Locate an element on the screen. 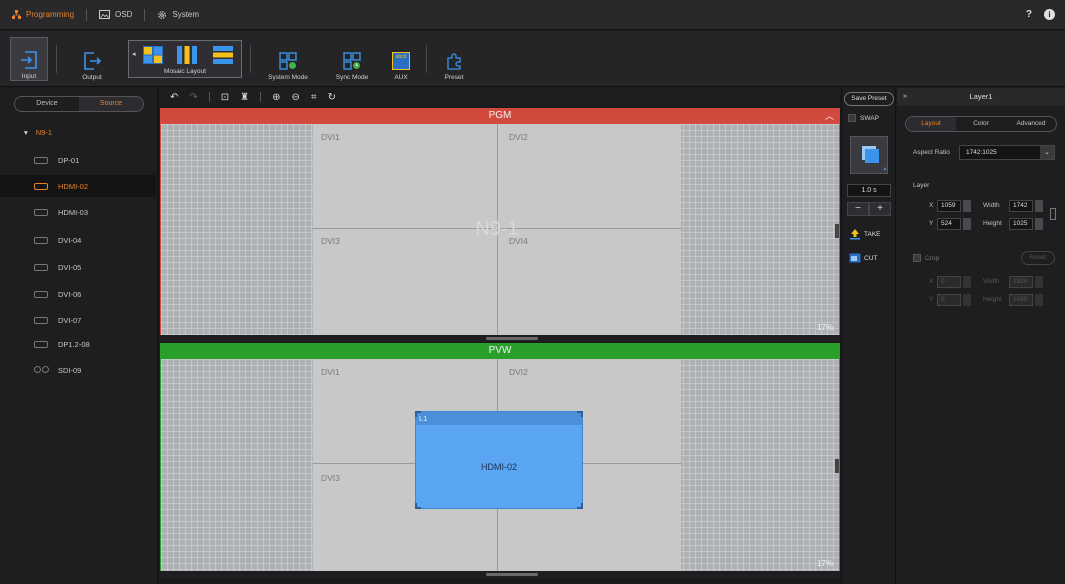  source-name: DVI-05 is located at coordinates (70, 267).